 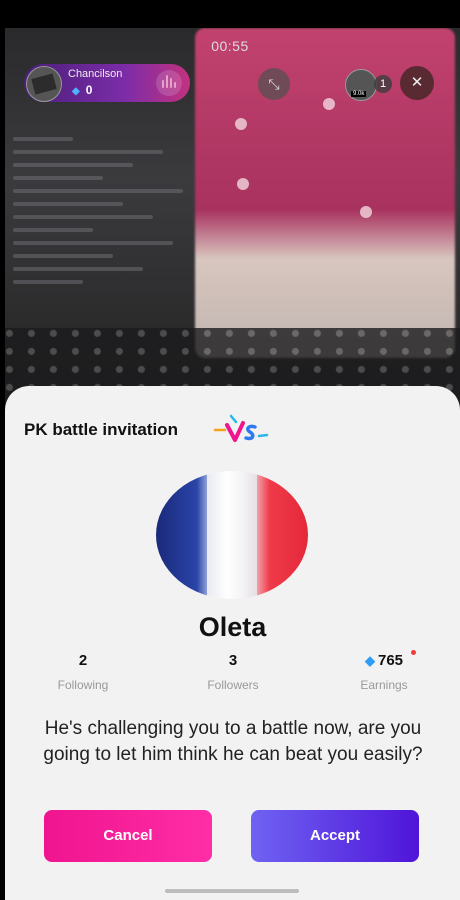 I want to click on opponent-name: Oleta, so click(x=232, y=627).